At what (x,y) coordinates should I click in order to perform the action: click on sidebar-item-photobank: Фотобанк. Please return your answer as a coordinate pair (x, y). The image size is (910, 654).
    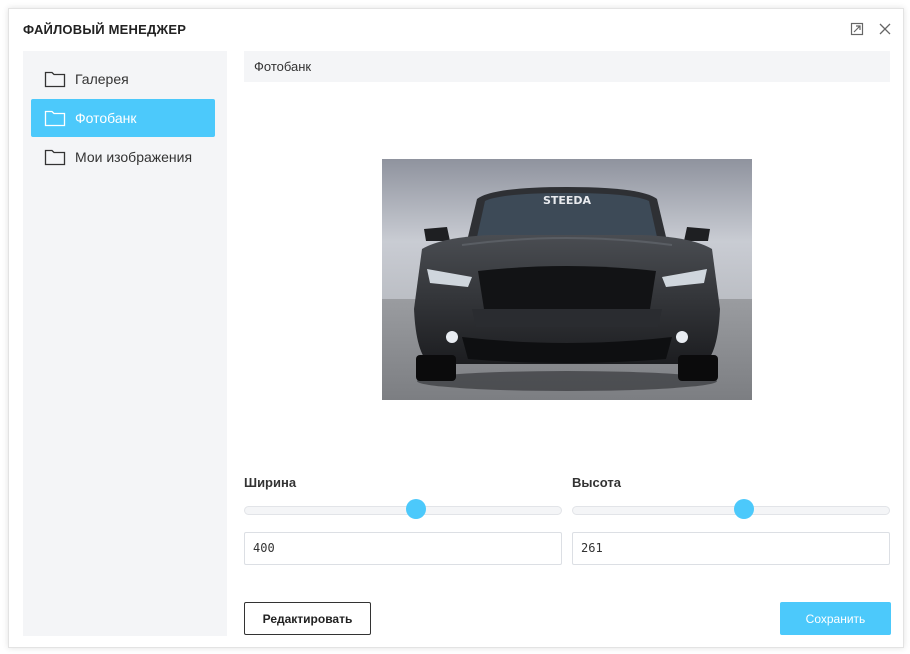
    Looking at the image, I should click on (123, 118).